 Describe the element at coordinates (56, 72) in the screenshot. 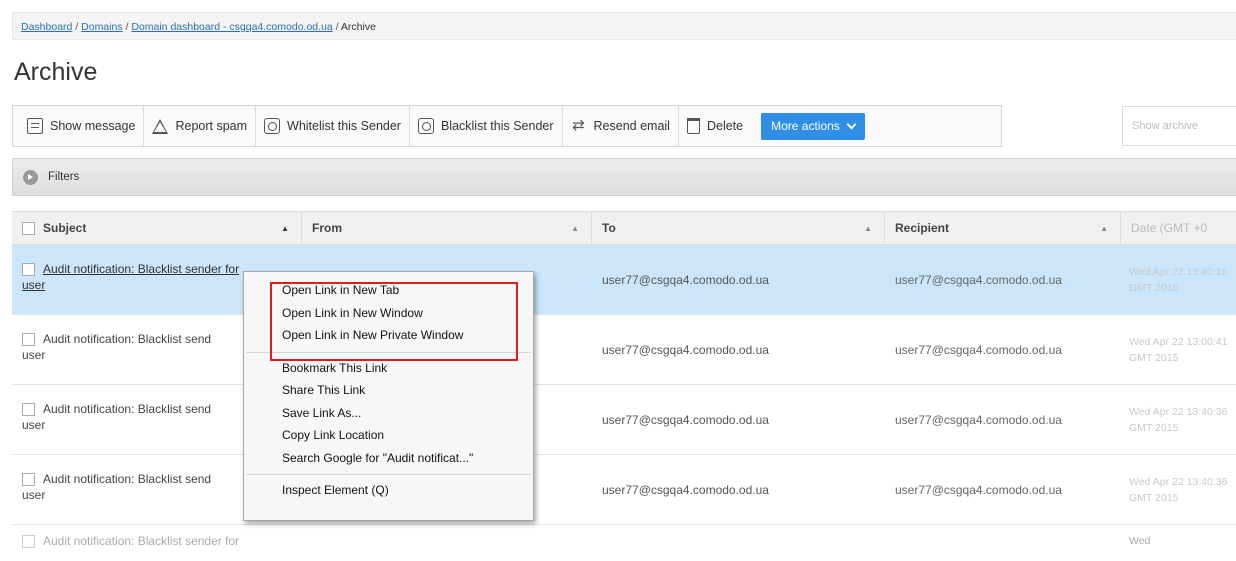

I see `page-title: Archive` at that location.